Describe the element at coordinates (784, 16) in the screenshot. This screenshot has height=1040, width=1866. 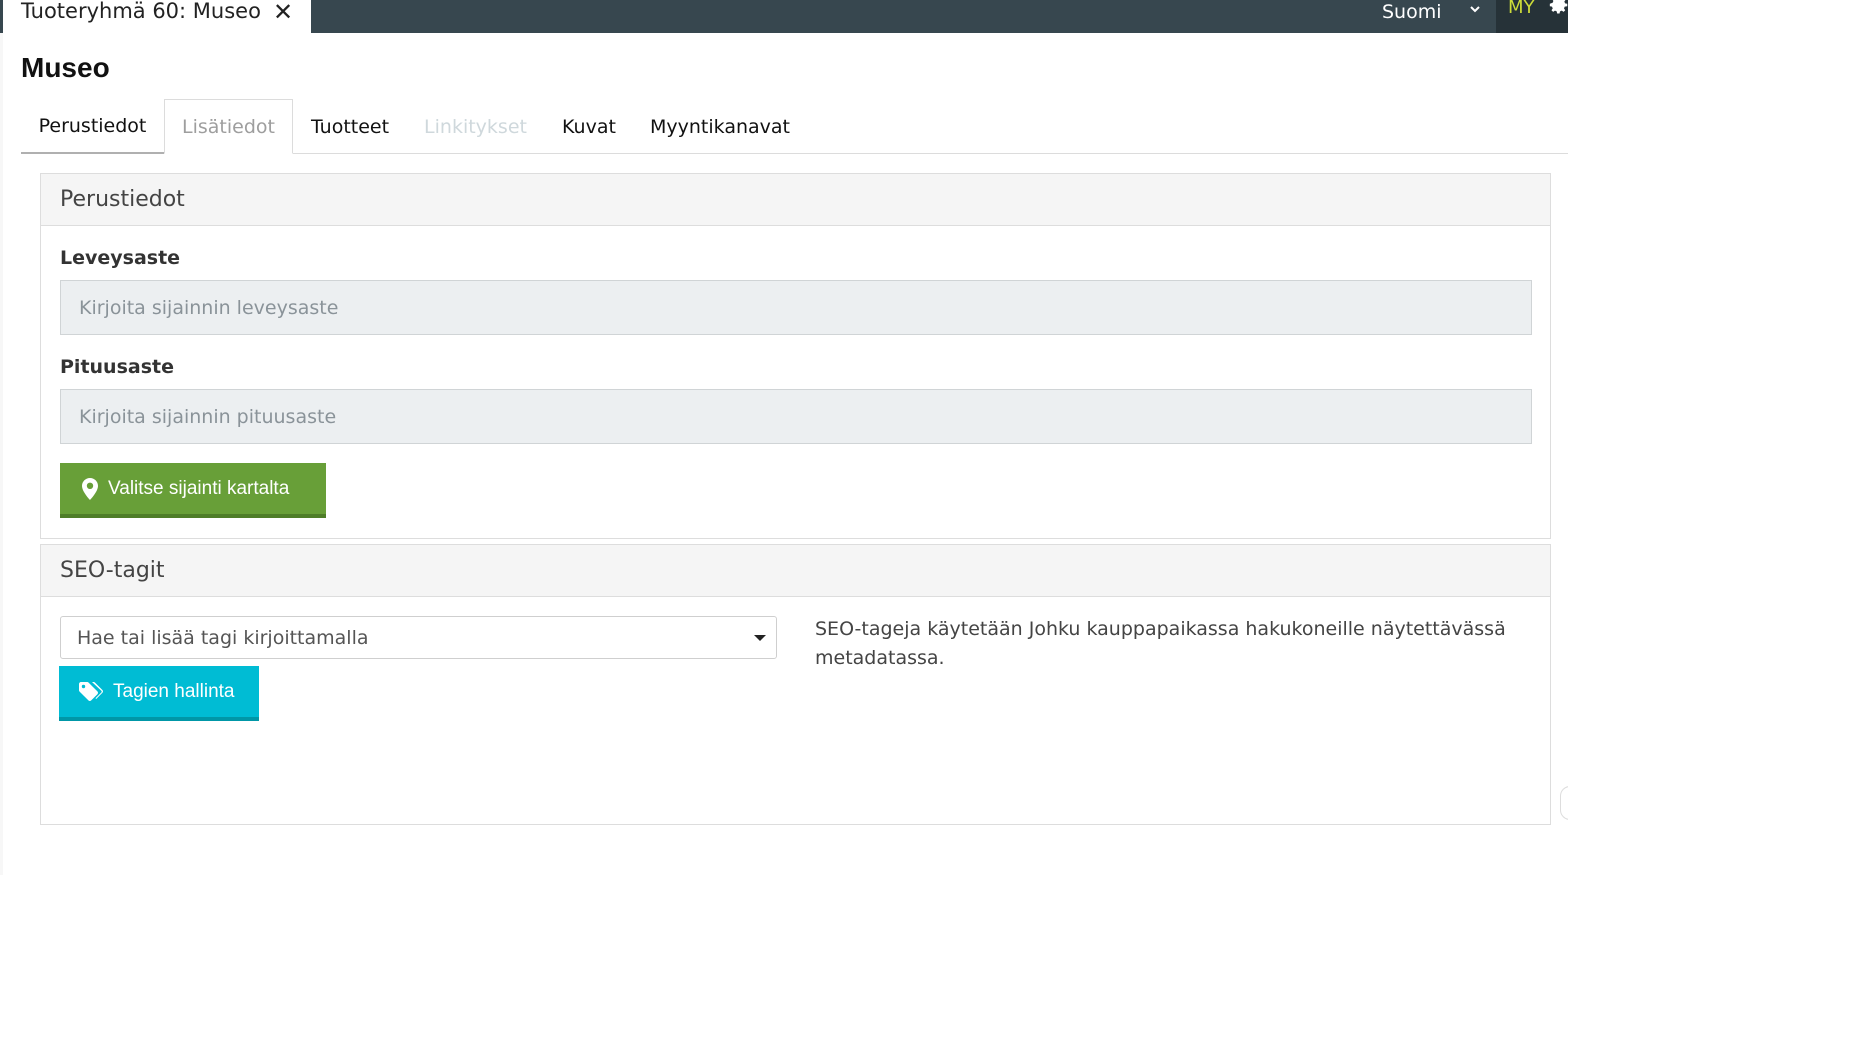
I see `top-bar: Tuoteryhmä 60: Museo ✕ Suomi MY` at that location.